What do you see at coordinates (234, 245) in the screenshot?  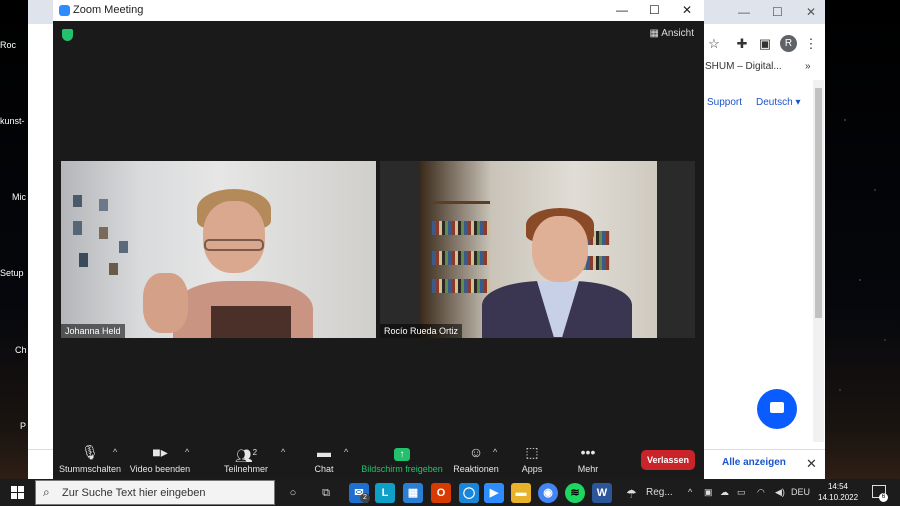 I see `participant-glasses` at bounding box center [234, 245].